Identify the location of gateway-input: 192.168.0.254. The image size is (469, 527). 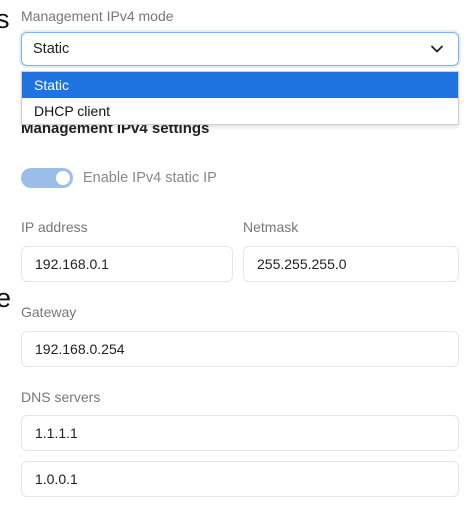
(240, 349).